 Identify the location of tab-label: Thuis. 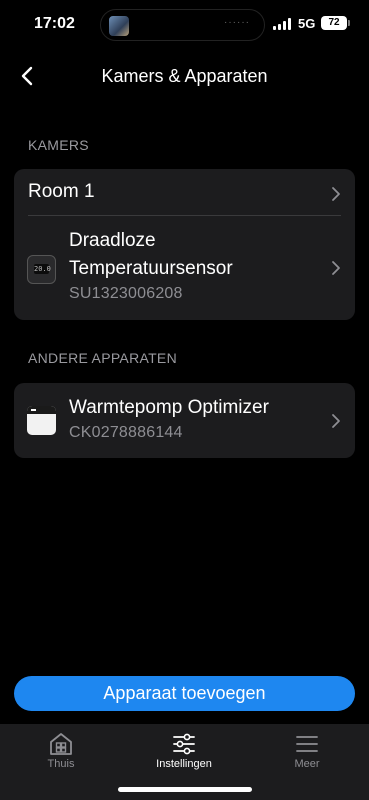
(61, 764).